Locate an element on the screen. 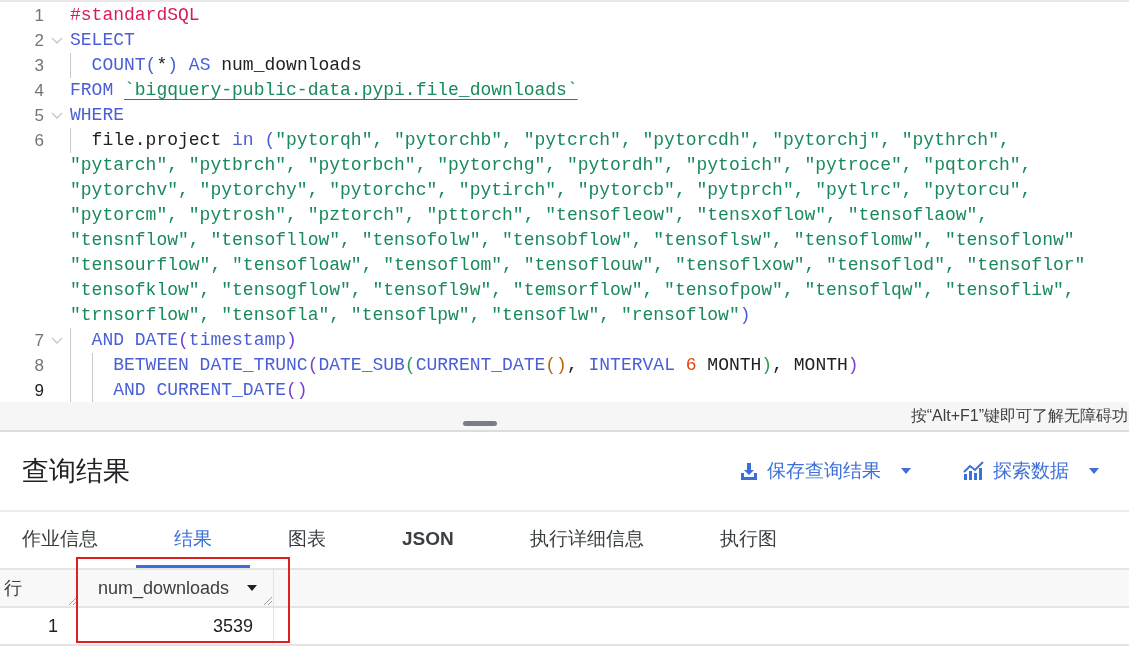  code-line: file.project in ("pytorqh", "pytorchb", "pytcrch", "pytorcdh", "pytorchj", "pythrch", is located at coordinates (578, 140).